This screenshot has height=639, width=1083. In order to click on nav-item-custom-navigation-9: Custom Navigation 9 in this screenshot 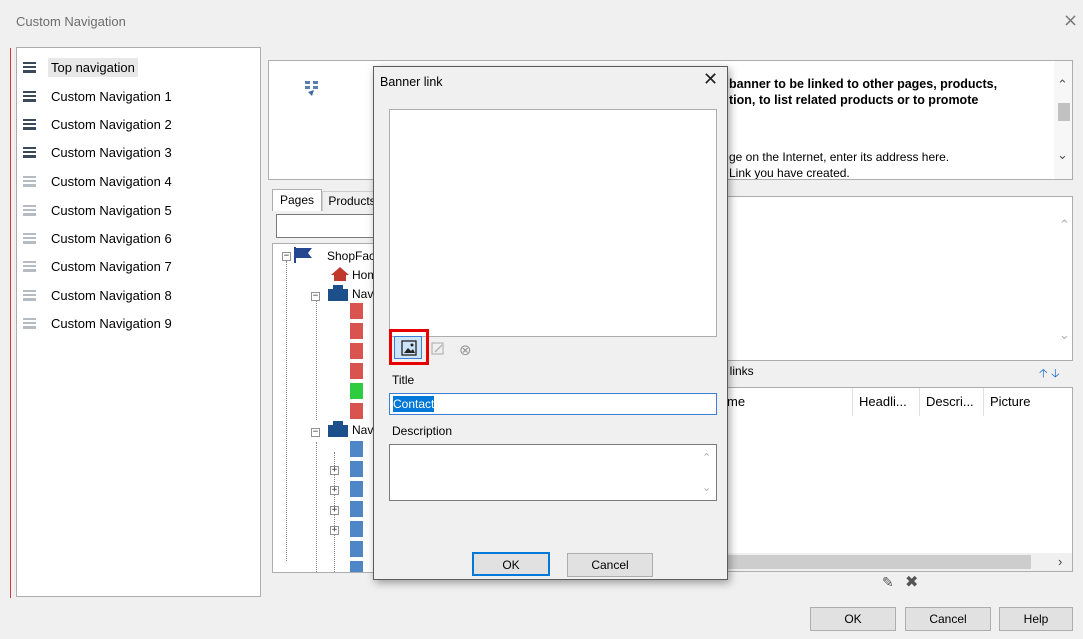, I will do `click(97, 323)`.